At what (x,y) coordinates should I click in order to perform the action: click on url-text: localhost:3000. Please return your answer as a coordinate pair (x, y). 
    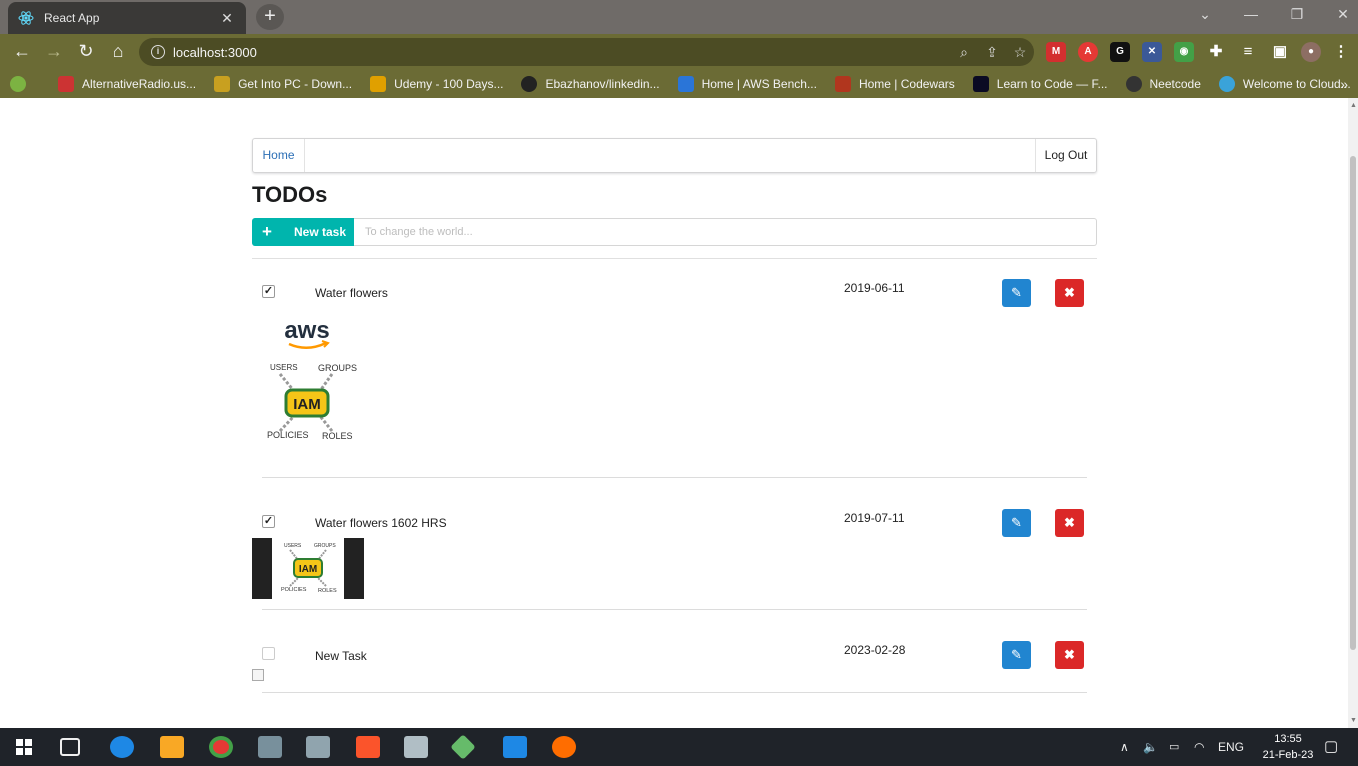
    Looking at the image, I should click on (215, 52).